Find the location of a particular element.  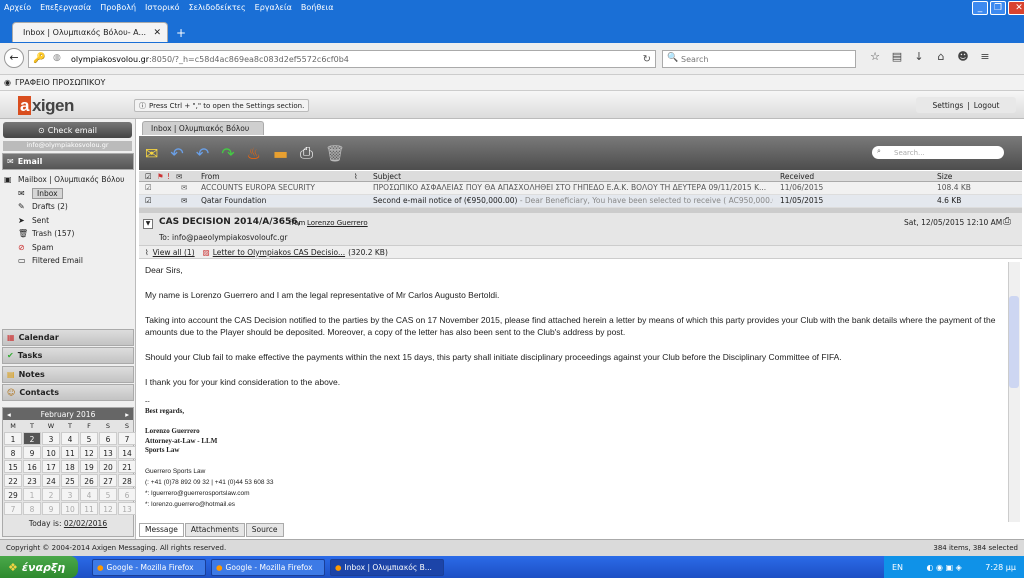

delete-icon: 🗑 is located at coordinates (335, 153).